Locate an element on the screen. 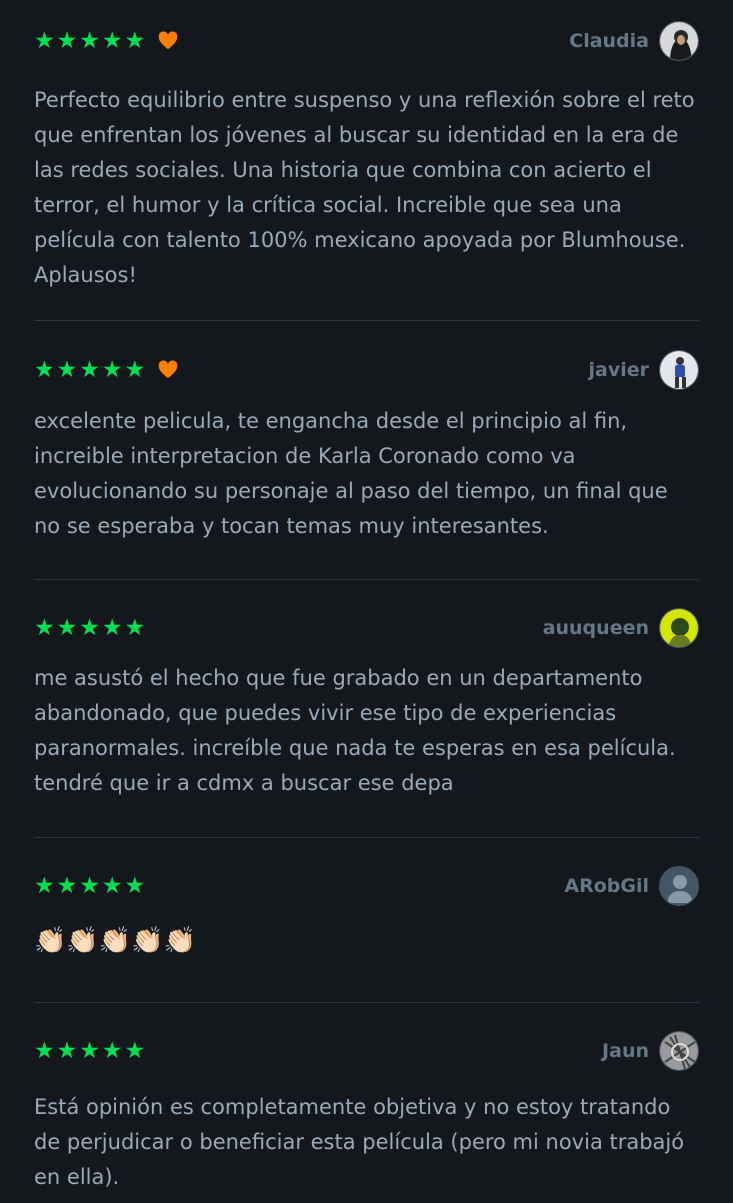  review-author: auuqueen is located at coordinates (621, 628).